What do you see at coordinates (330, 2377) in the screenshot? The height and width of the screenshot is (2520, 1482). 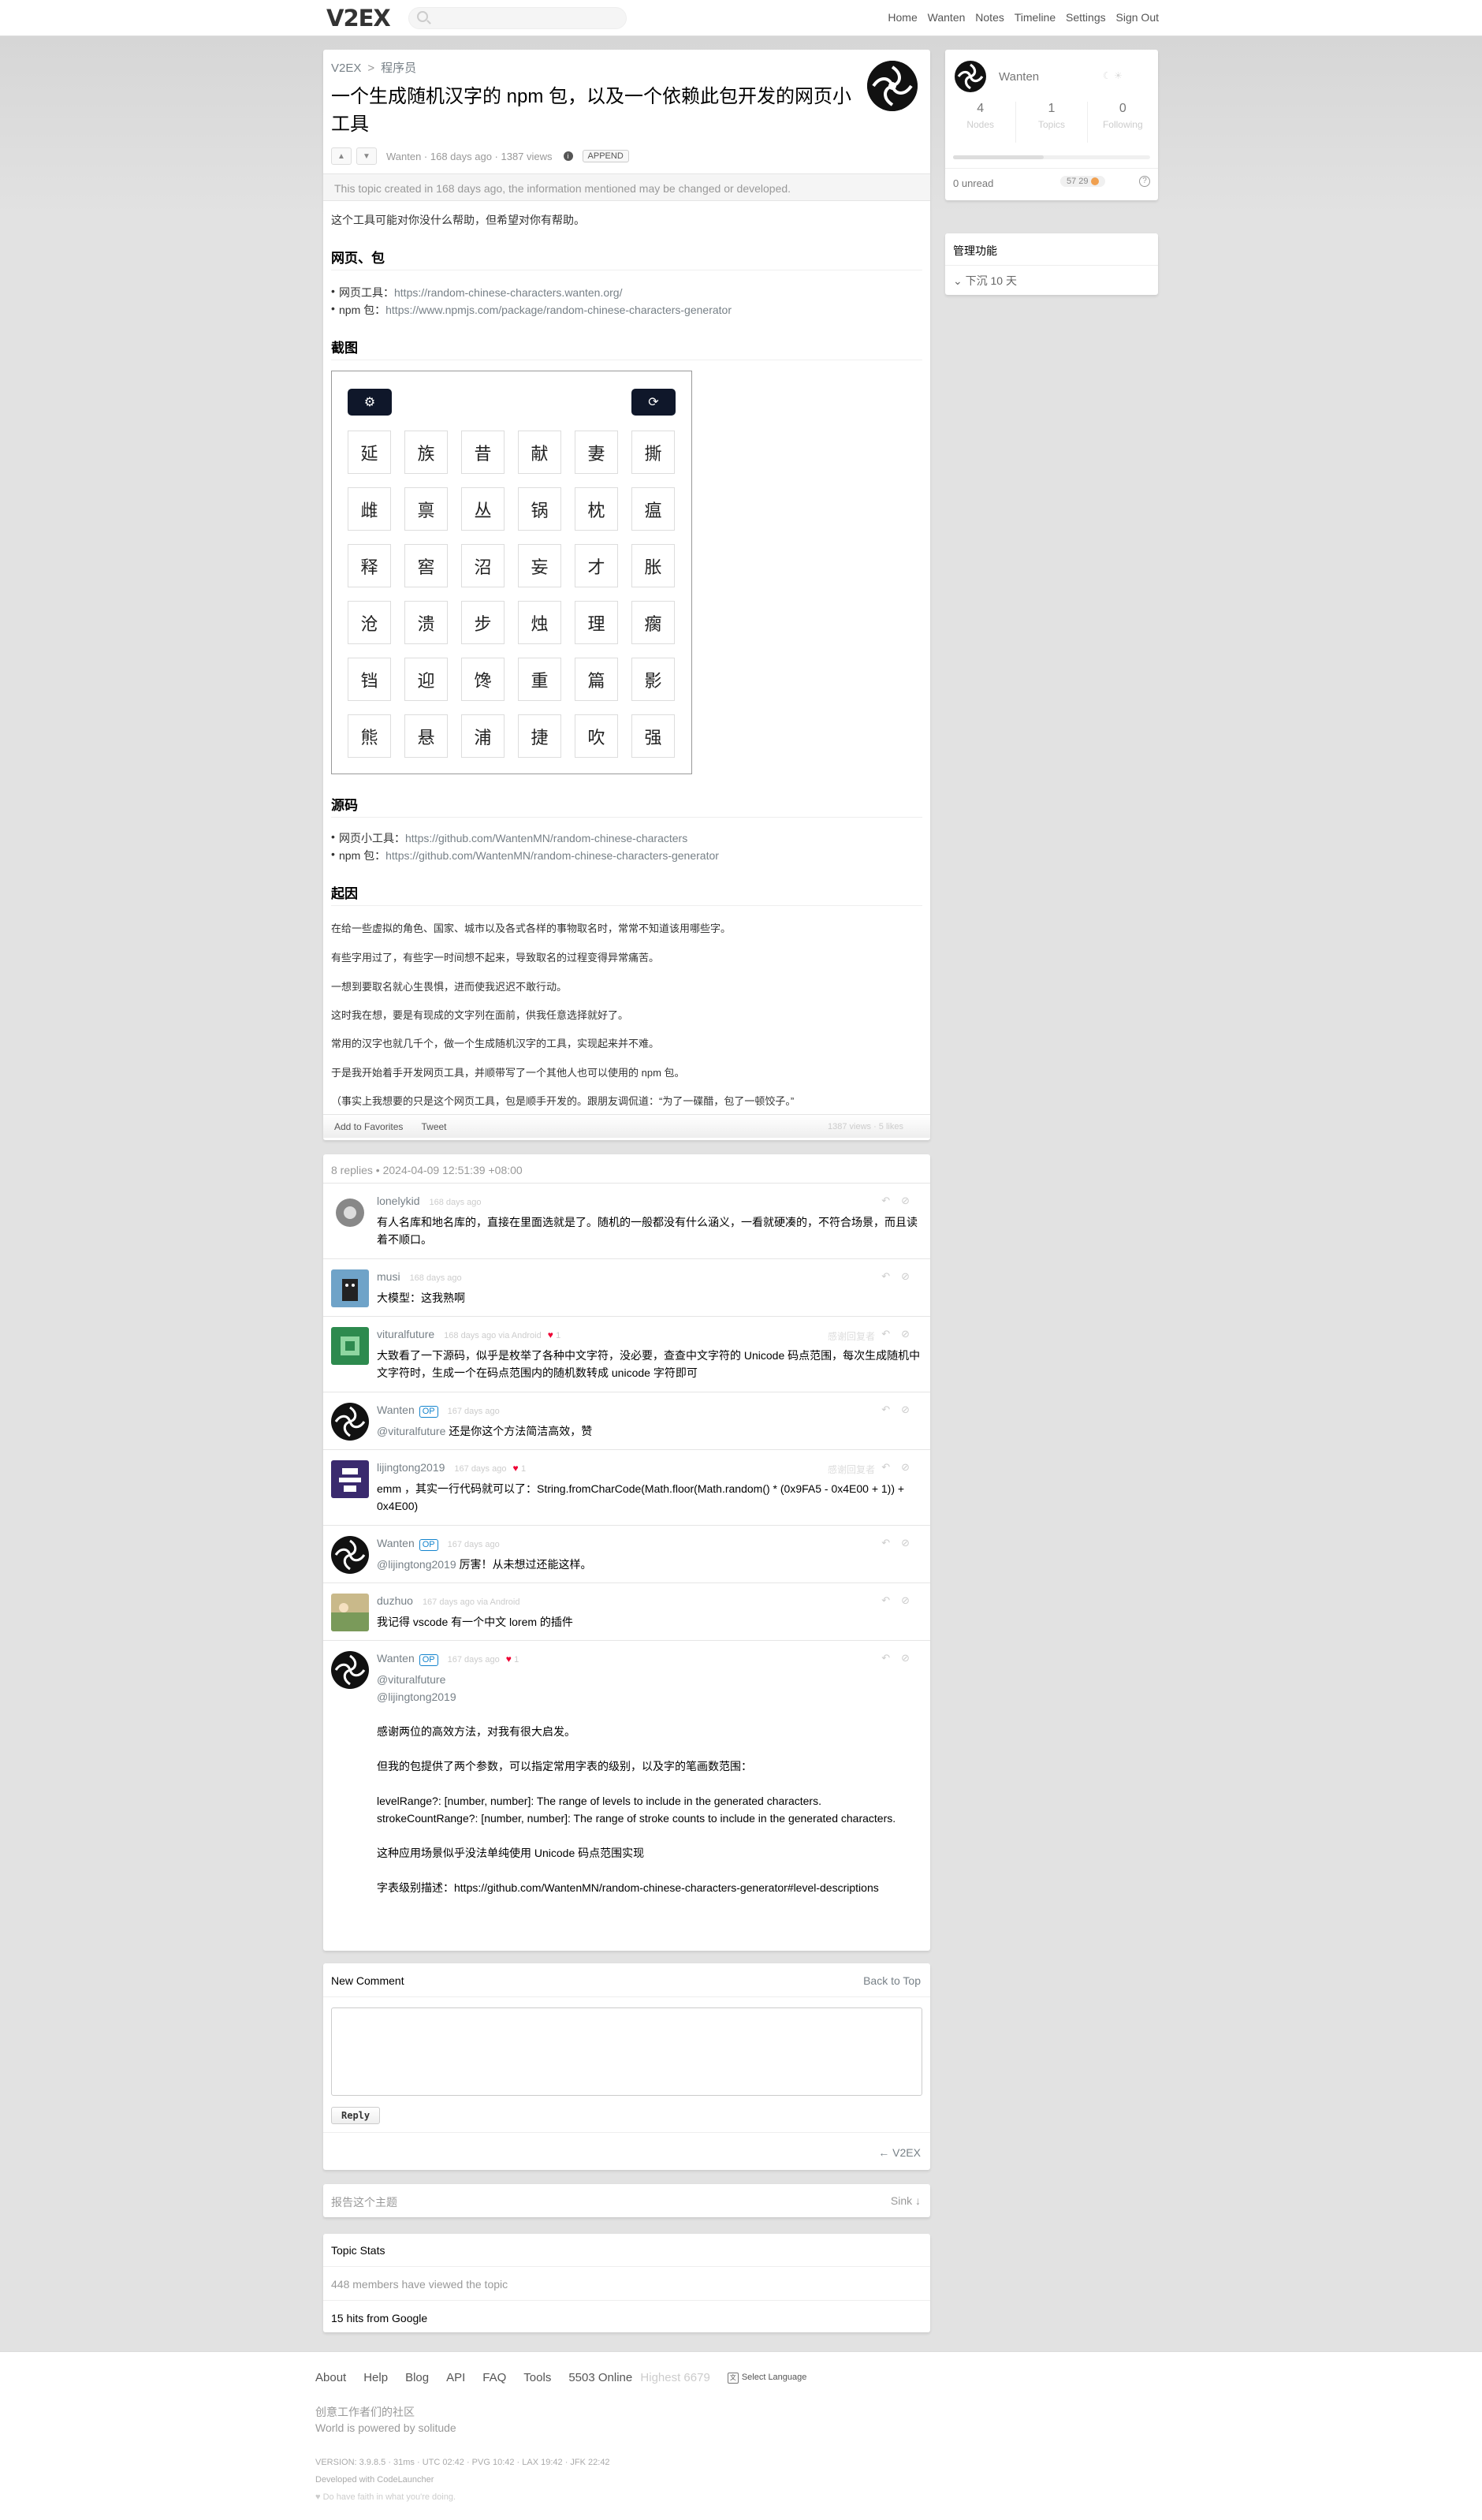 I see `footer-about: About` at bounding box center [330, 2377].